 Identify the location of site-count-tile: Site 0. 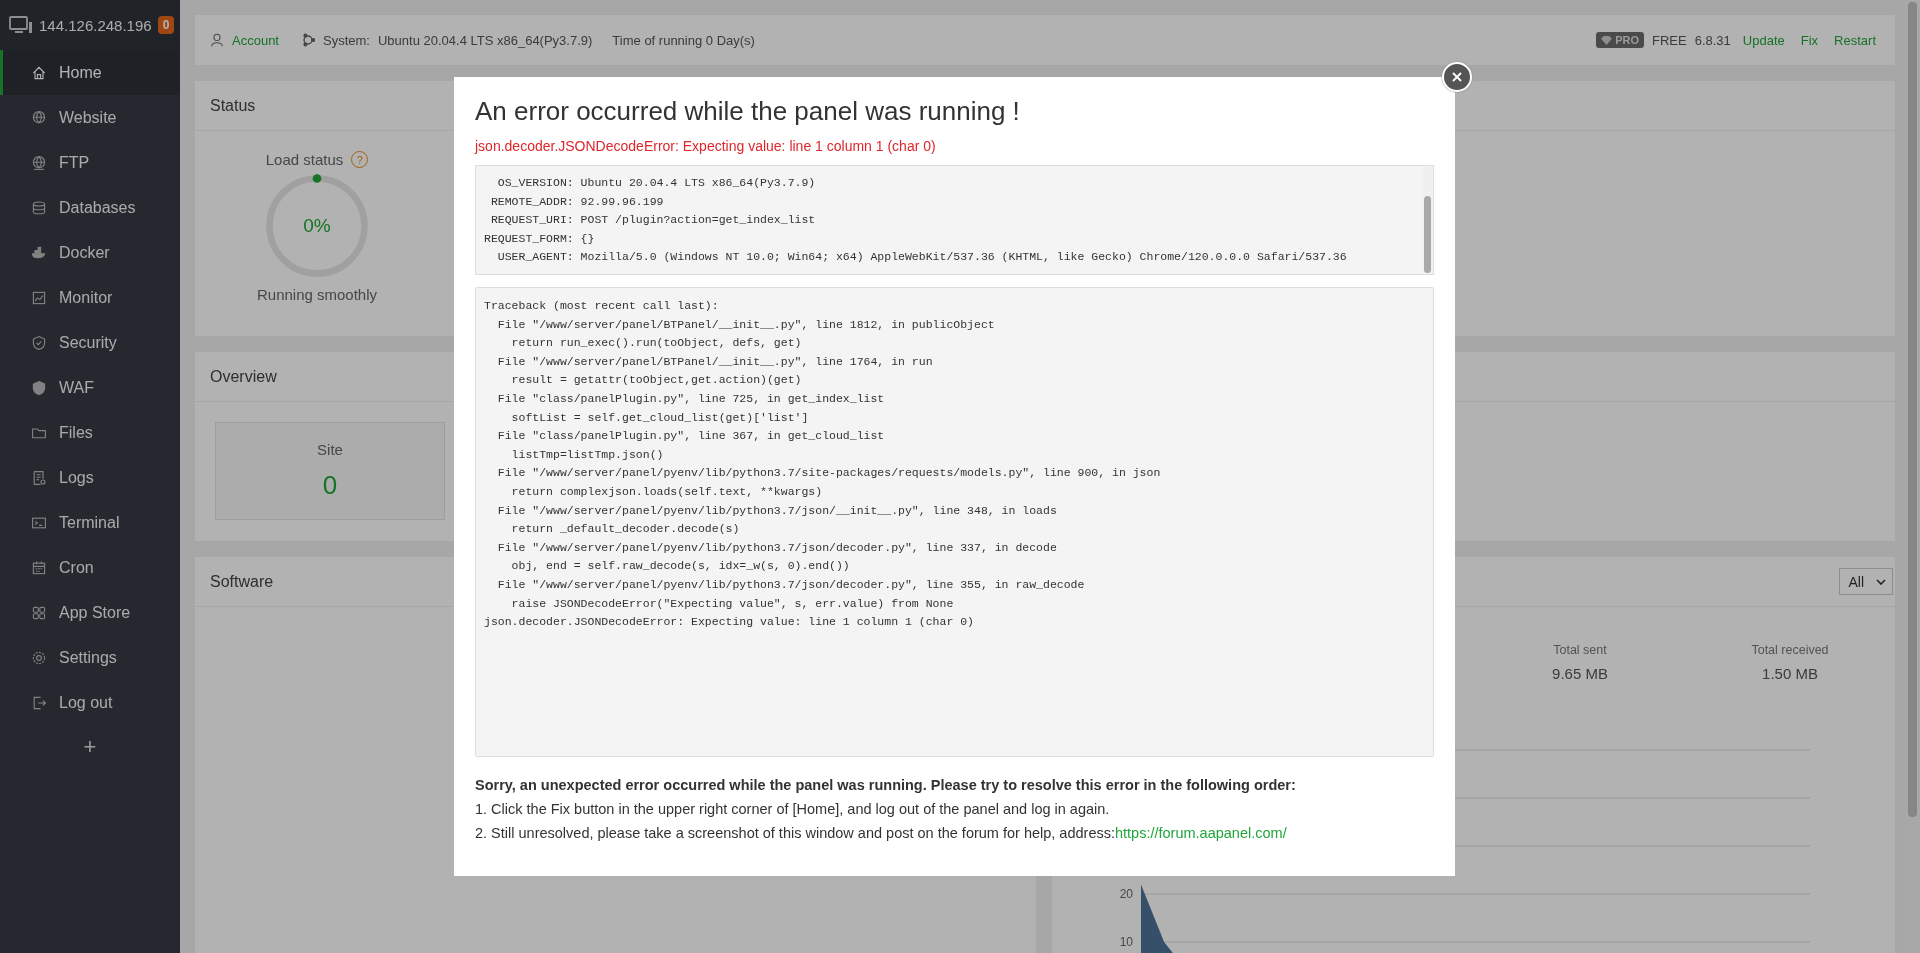
(330, 471).